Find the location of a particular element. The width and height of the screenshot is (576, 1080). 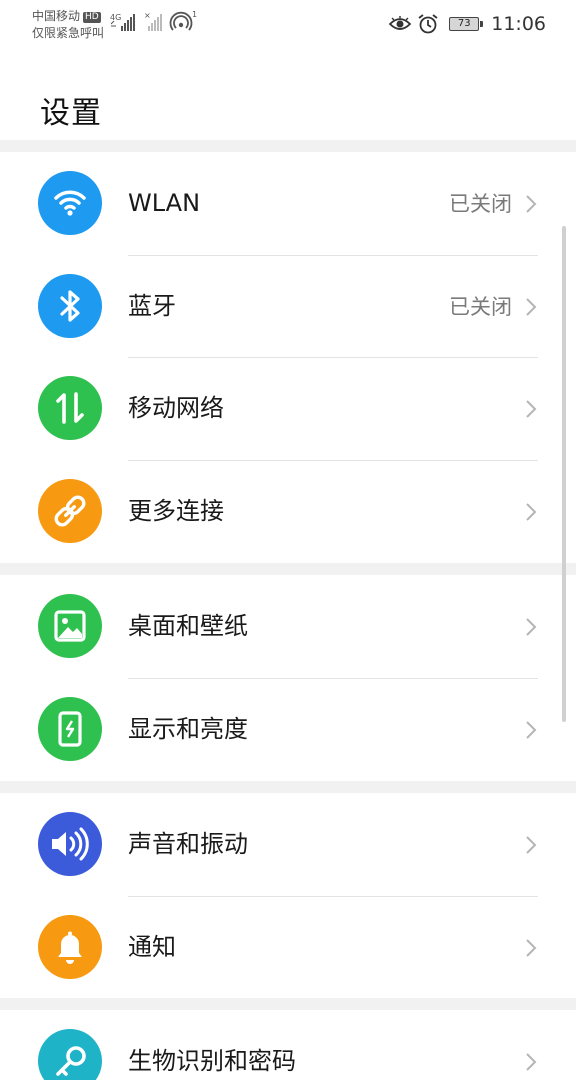

setting-item-biometrics-password: 生物识别和密码 is located at coordinates (288, 1045).